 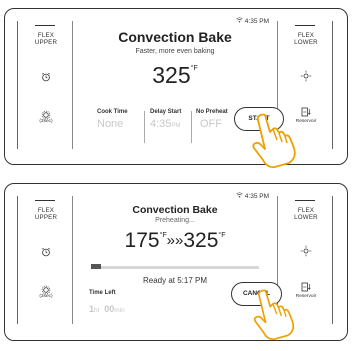 What do you see at coordinates (96, 266) in the screenshot?
I see `progress-fill` at bounding box center [96, 266].